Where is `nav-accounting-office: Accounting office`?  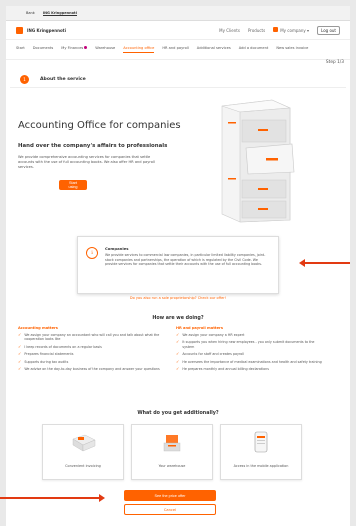 nav-accounting-office: Accounting office is located at coordinates (139, 49).